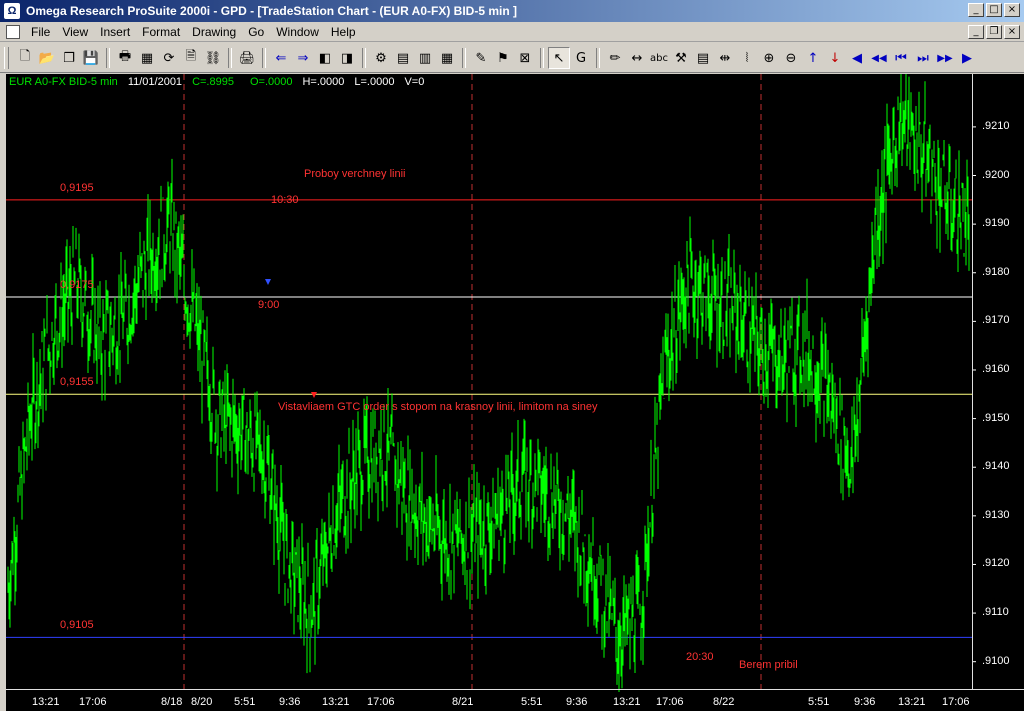 This screenshot has height=711, width=1024. Describe the element at coordinates (463, 702) in the screenshot. I see `time-tick-label: 8/21` at that location.